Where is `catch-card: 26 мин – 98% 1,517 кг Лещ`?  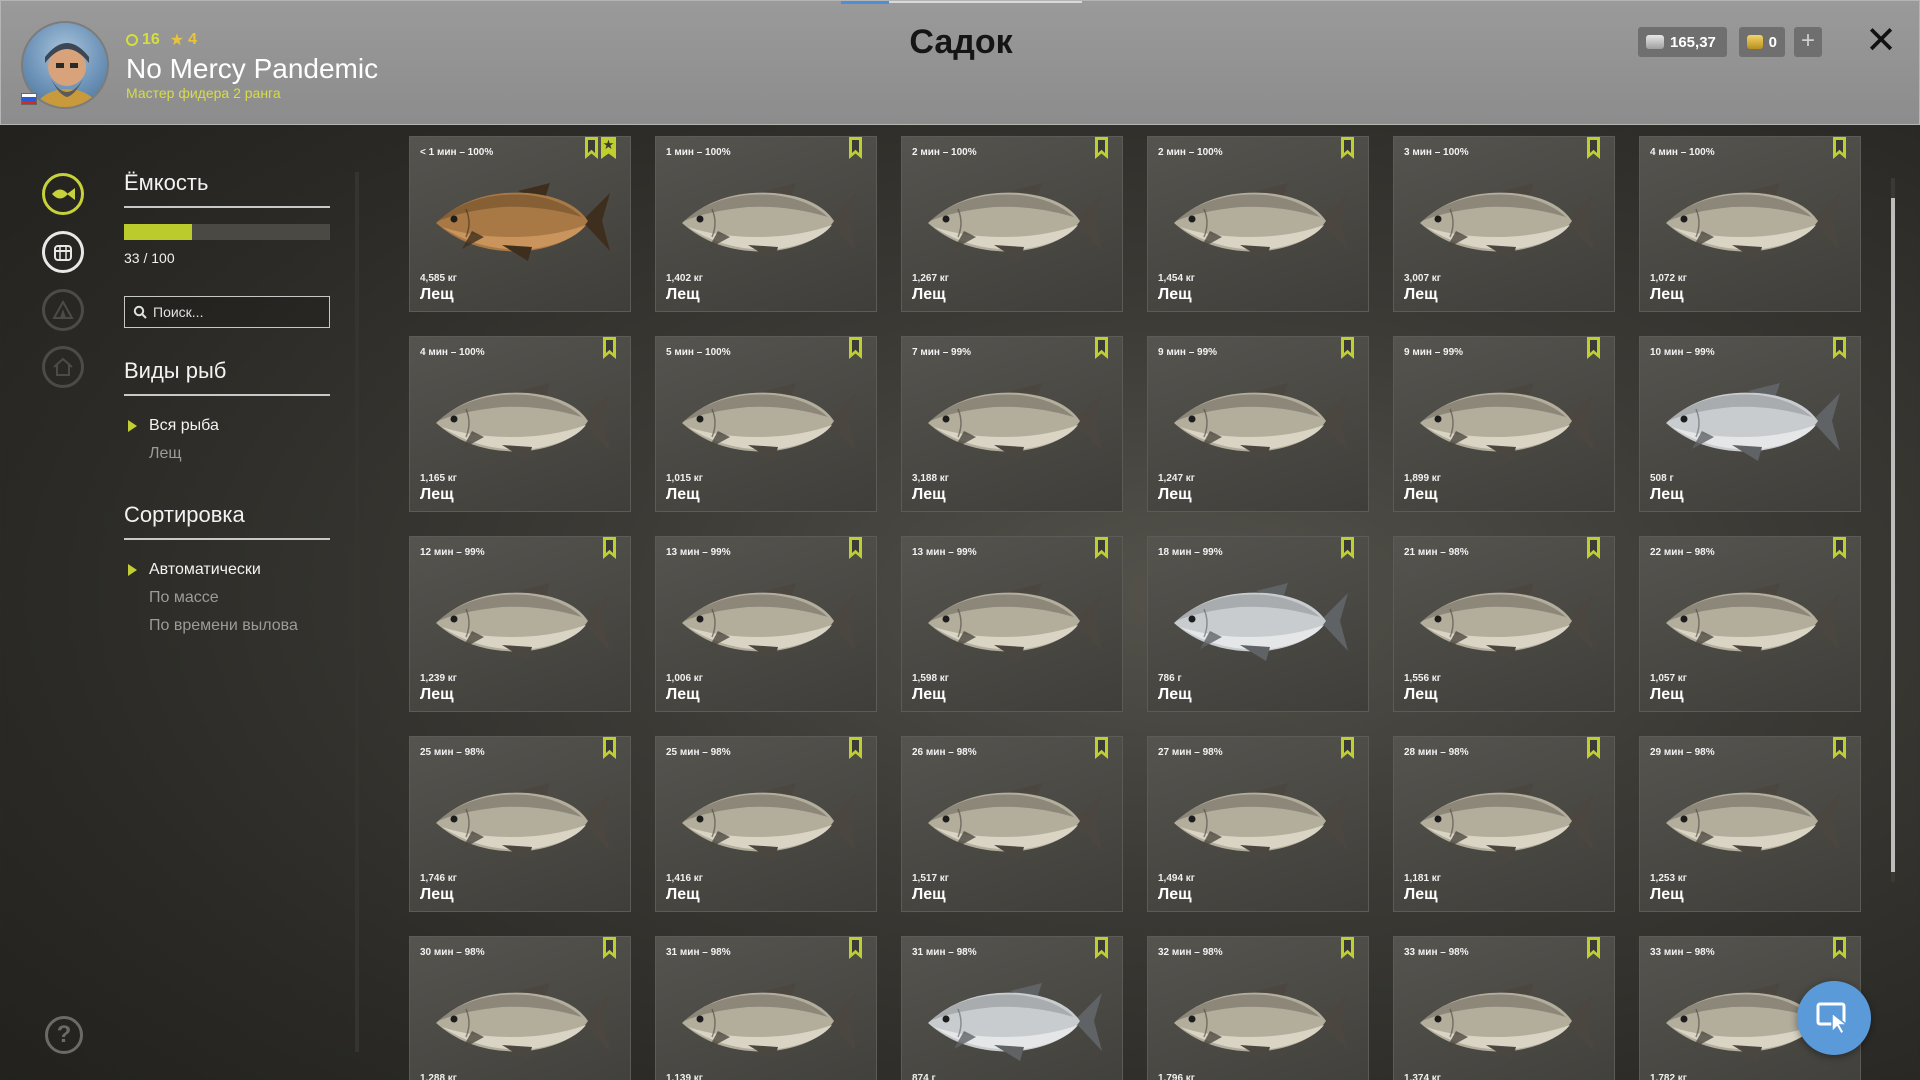 catch-card: 26 мин – 98% 1,517 кг Лещ is located at coordinates (1012, 824).